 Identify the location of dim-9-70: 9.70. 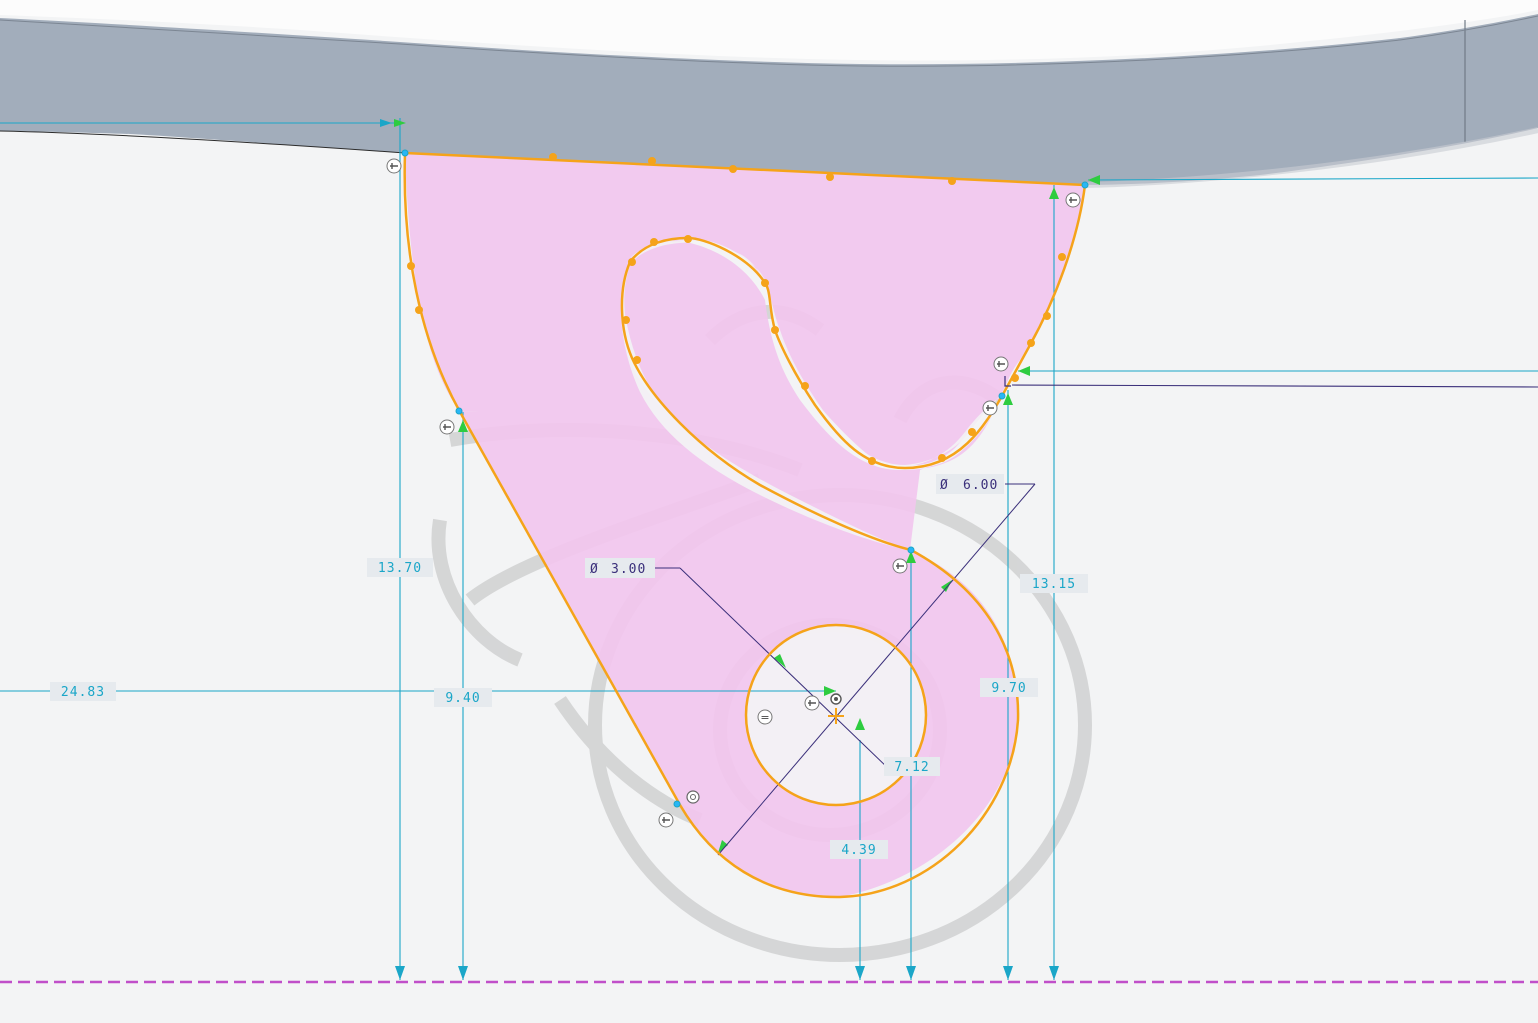
(1009, 687).